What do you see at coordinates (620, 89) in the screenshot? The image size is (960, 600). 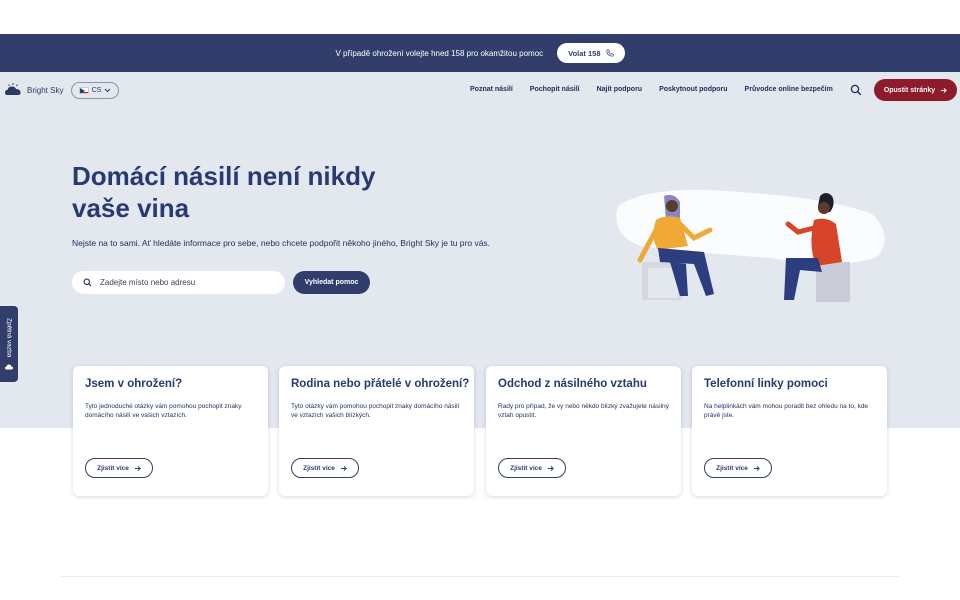 I see `nav-link-find-support: Najít podporu` at bounding box center [620, 89].